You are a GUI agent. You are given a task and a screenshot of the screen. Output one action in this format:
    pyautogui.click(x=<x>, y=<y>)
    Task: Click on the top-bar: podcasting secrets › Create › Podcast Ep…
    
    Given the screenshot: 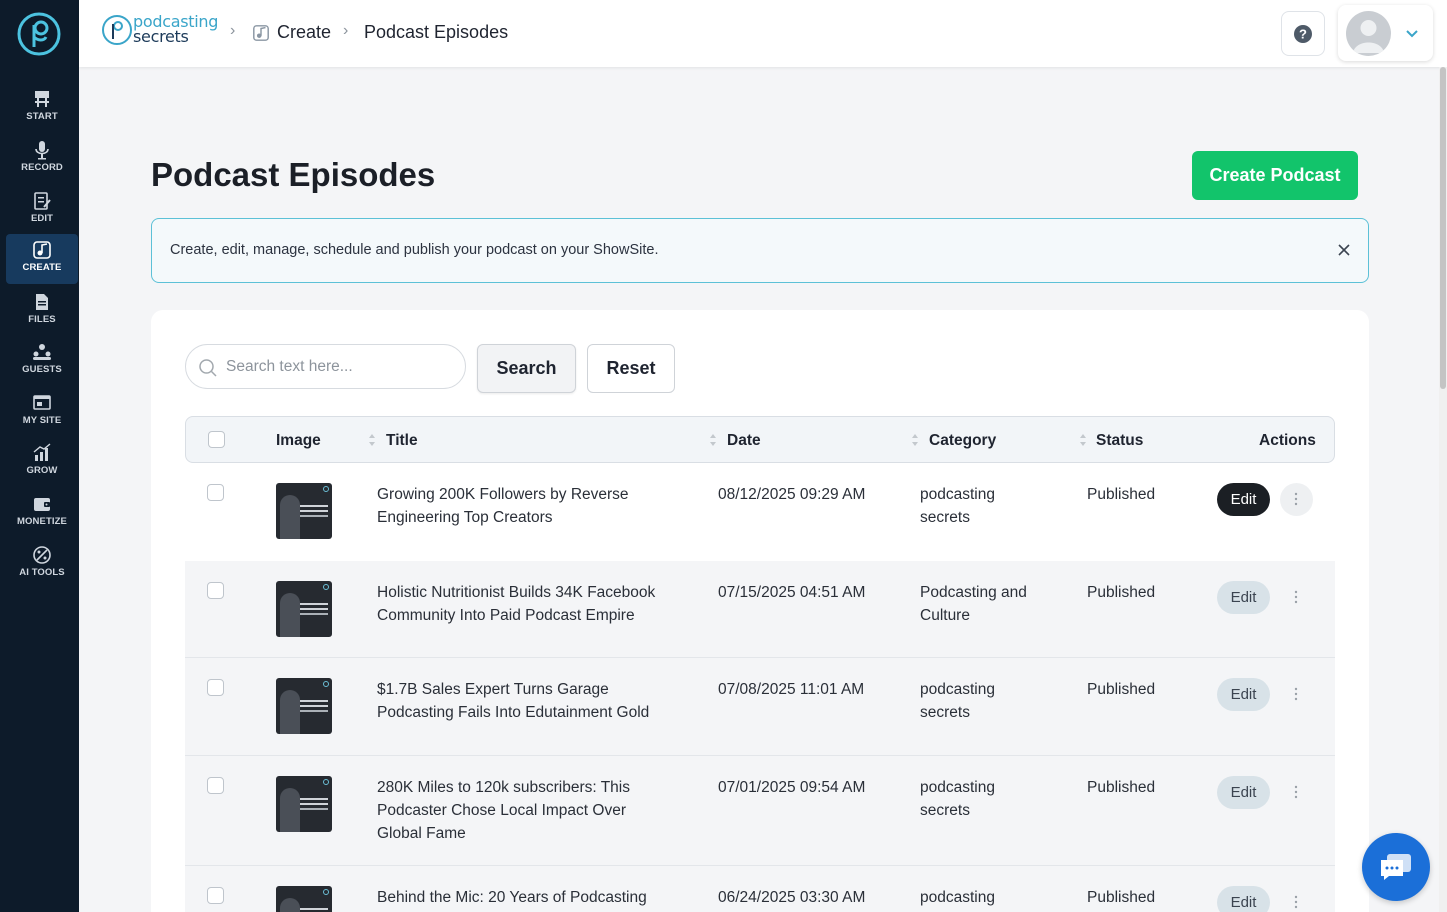 What is the action you would take?
    pyautogui.click(x=763, y=33)
    